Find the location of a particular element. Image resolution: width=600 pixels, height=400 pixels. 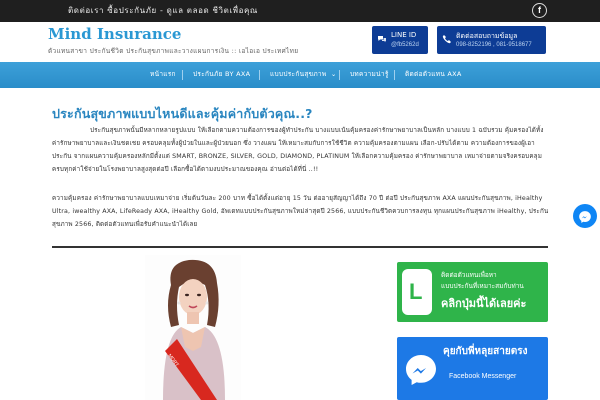

messenger-contact-banner: คุยกับพี่หลุยสายตรง Facebook Messenger is located at coordinates (472, 368).